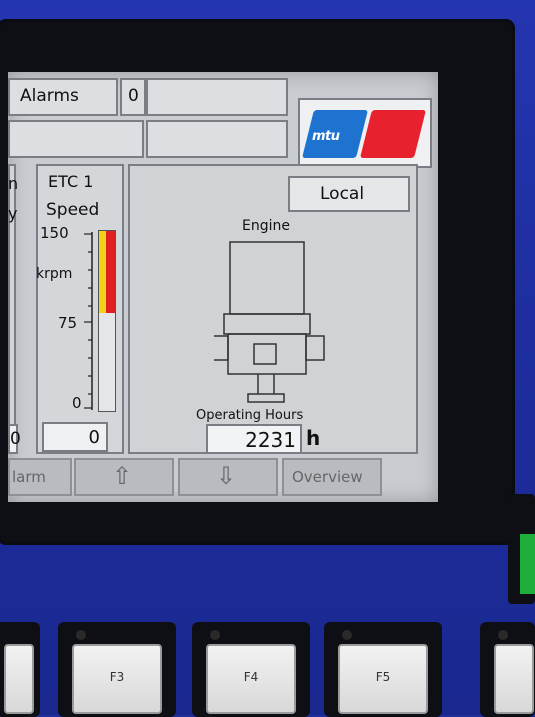 This screenshot has width=535, height=717. I want to click on f4-key: F4, so click(251, 669).